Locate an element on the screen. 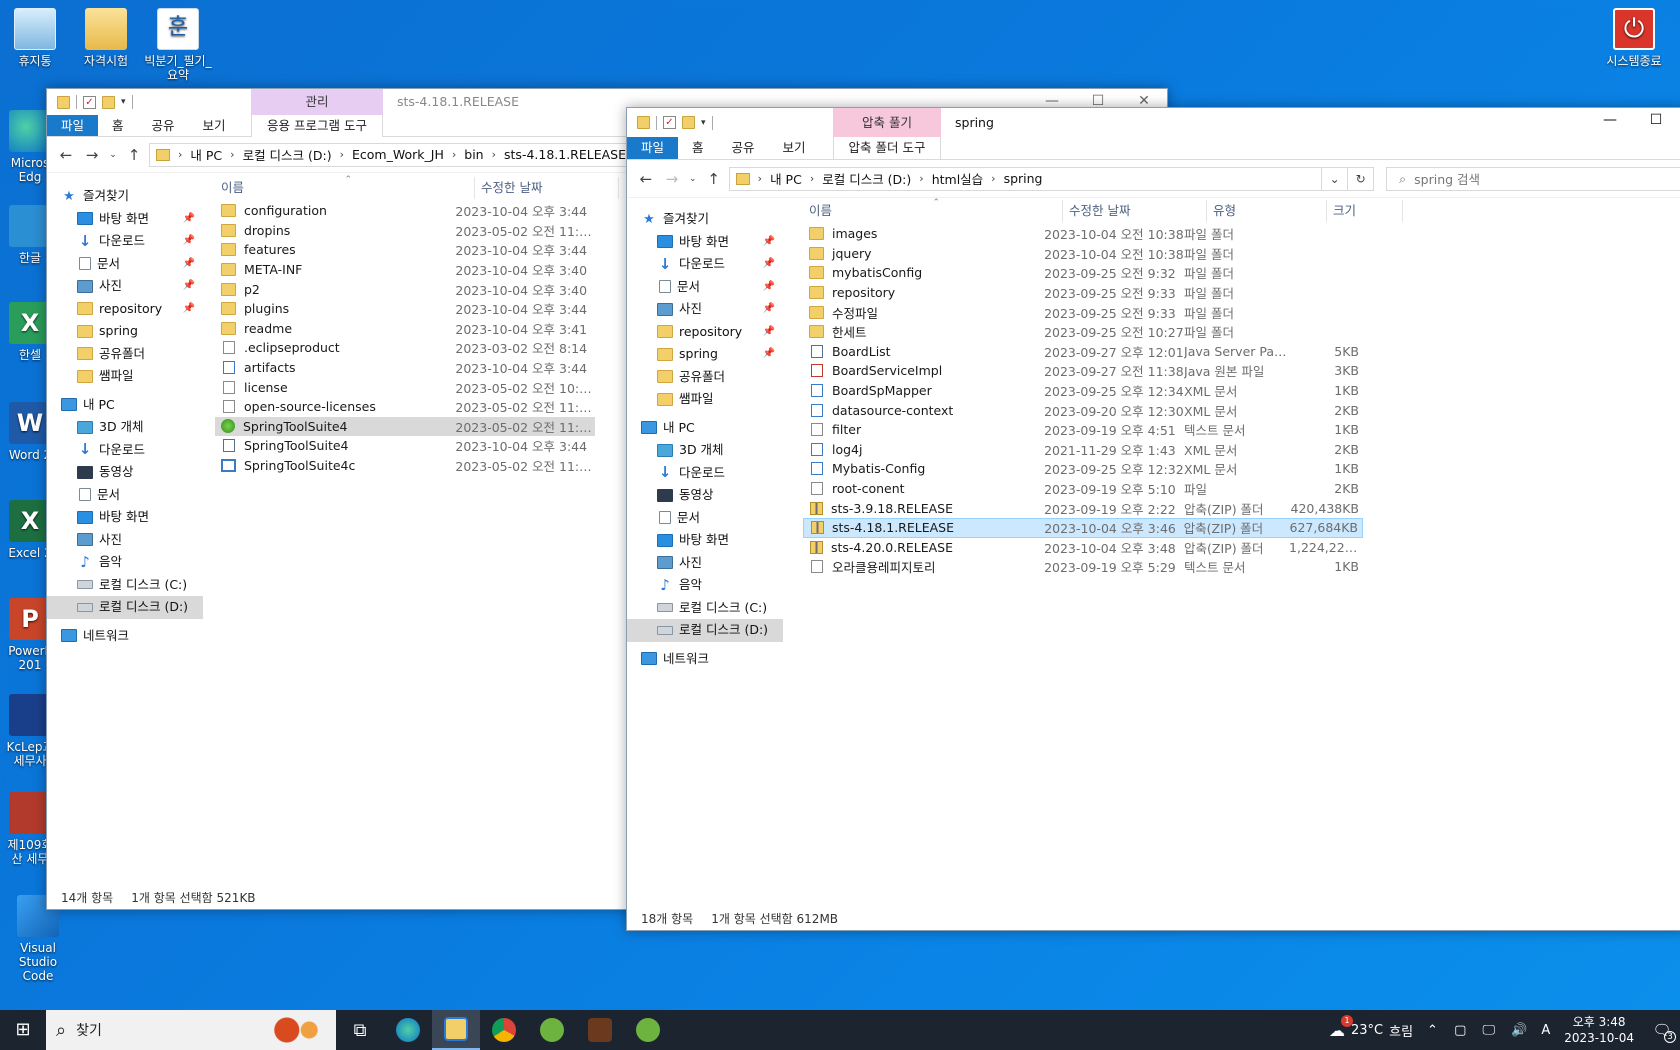  search-box: ⌕ spring 검색 is located at coordinates (1533, 178).